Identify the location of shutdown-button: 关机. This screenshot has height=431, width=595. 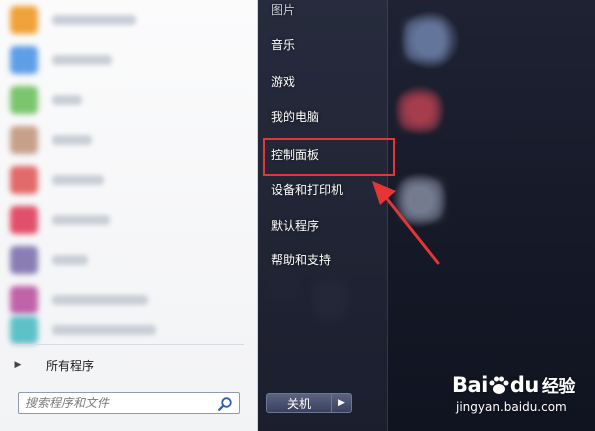
(299, 403).